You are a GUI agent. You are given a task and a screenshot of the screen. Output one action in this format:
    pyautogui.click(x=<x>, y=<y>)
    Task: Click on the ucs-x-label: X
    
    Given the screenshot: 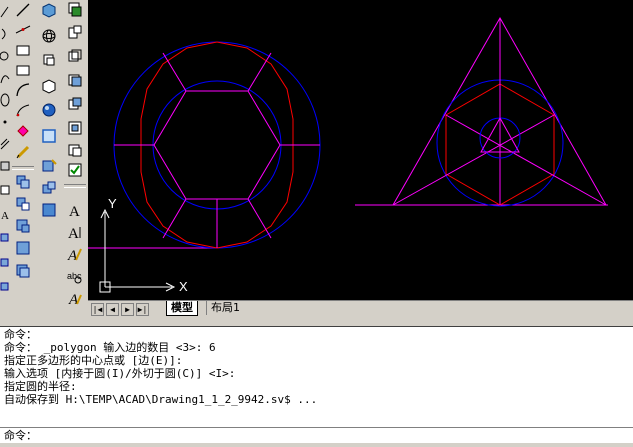 What is the action you would take?
    pyautogui.click(x=183, y=286)
    